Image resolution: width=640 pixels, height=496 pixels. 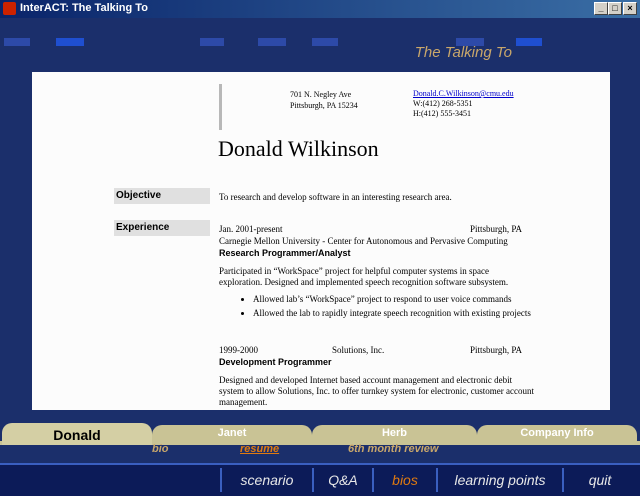 I want to click on maximize-button: □, so click(x=615, y=8).